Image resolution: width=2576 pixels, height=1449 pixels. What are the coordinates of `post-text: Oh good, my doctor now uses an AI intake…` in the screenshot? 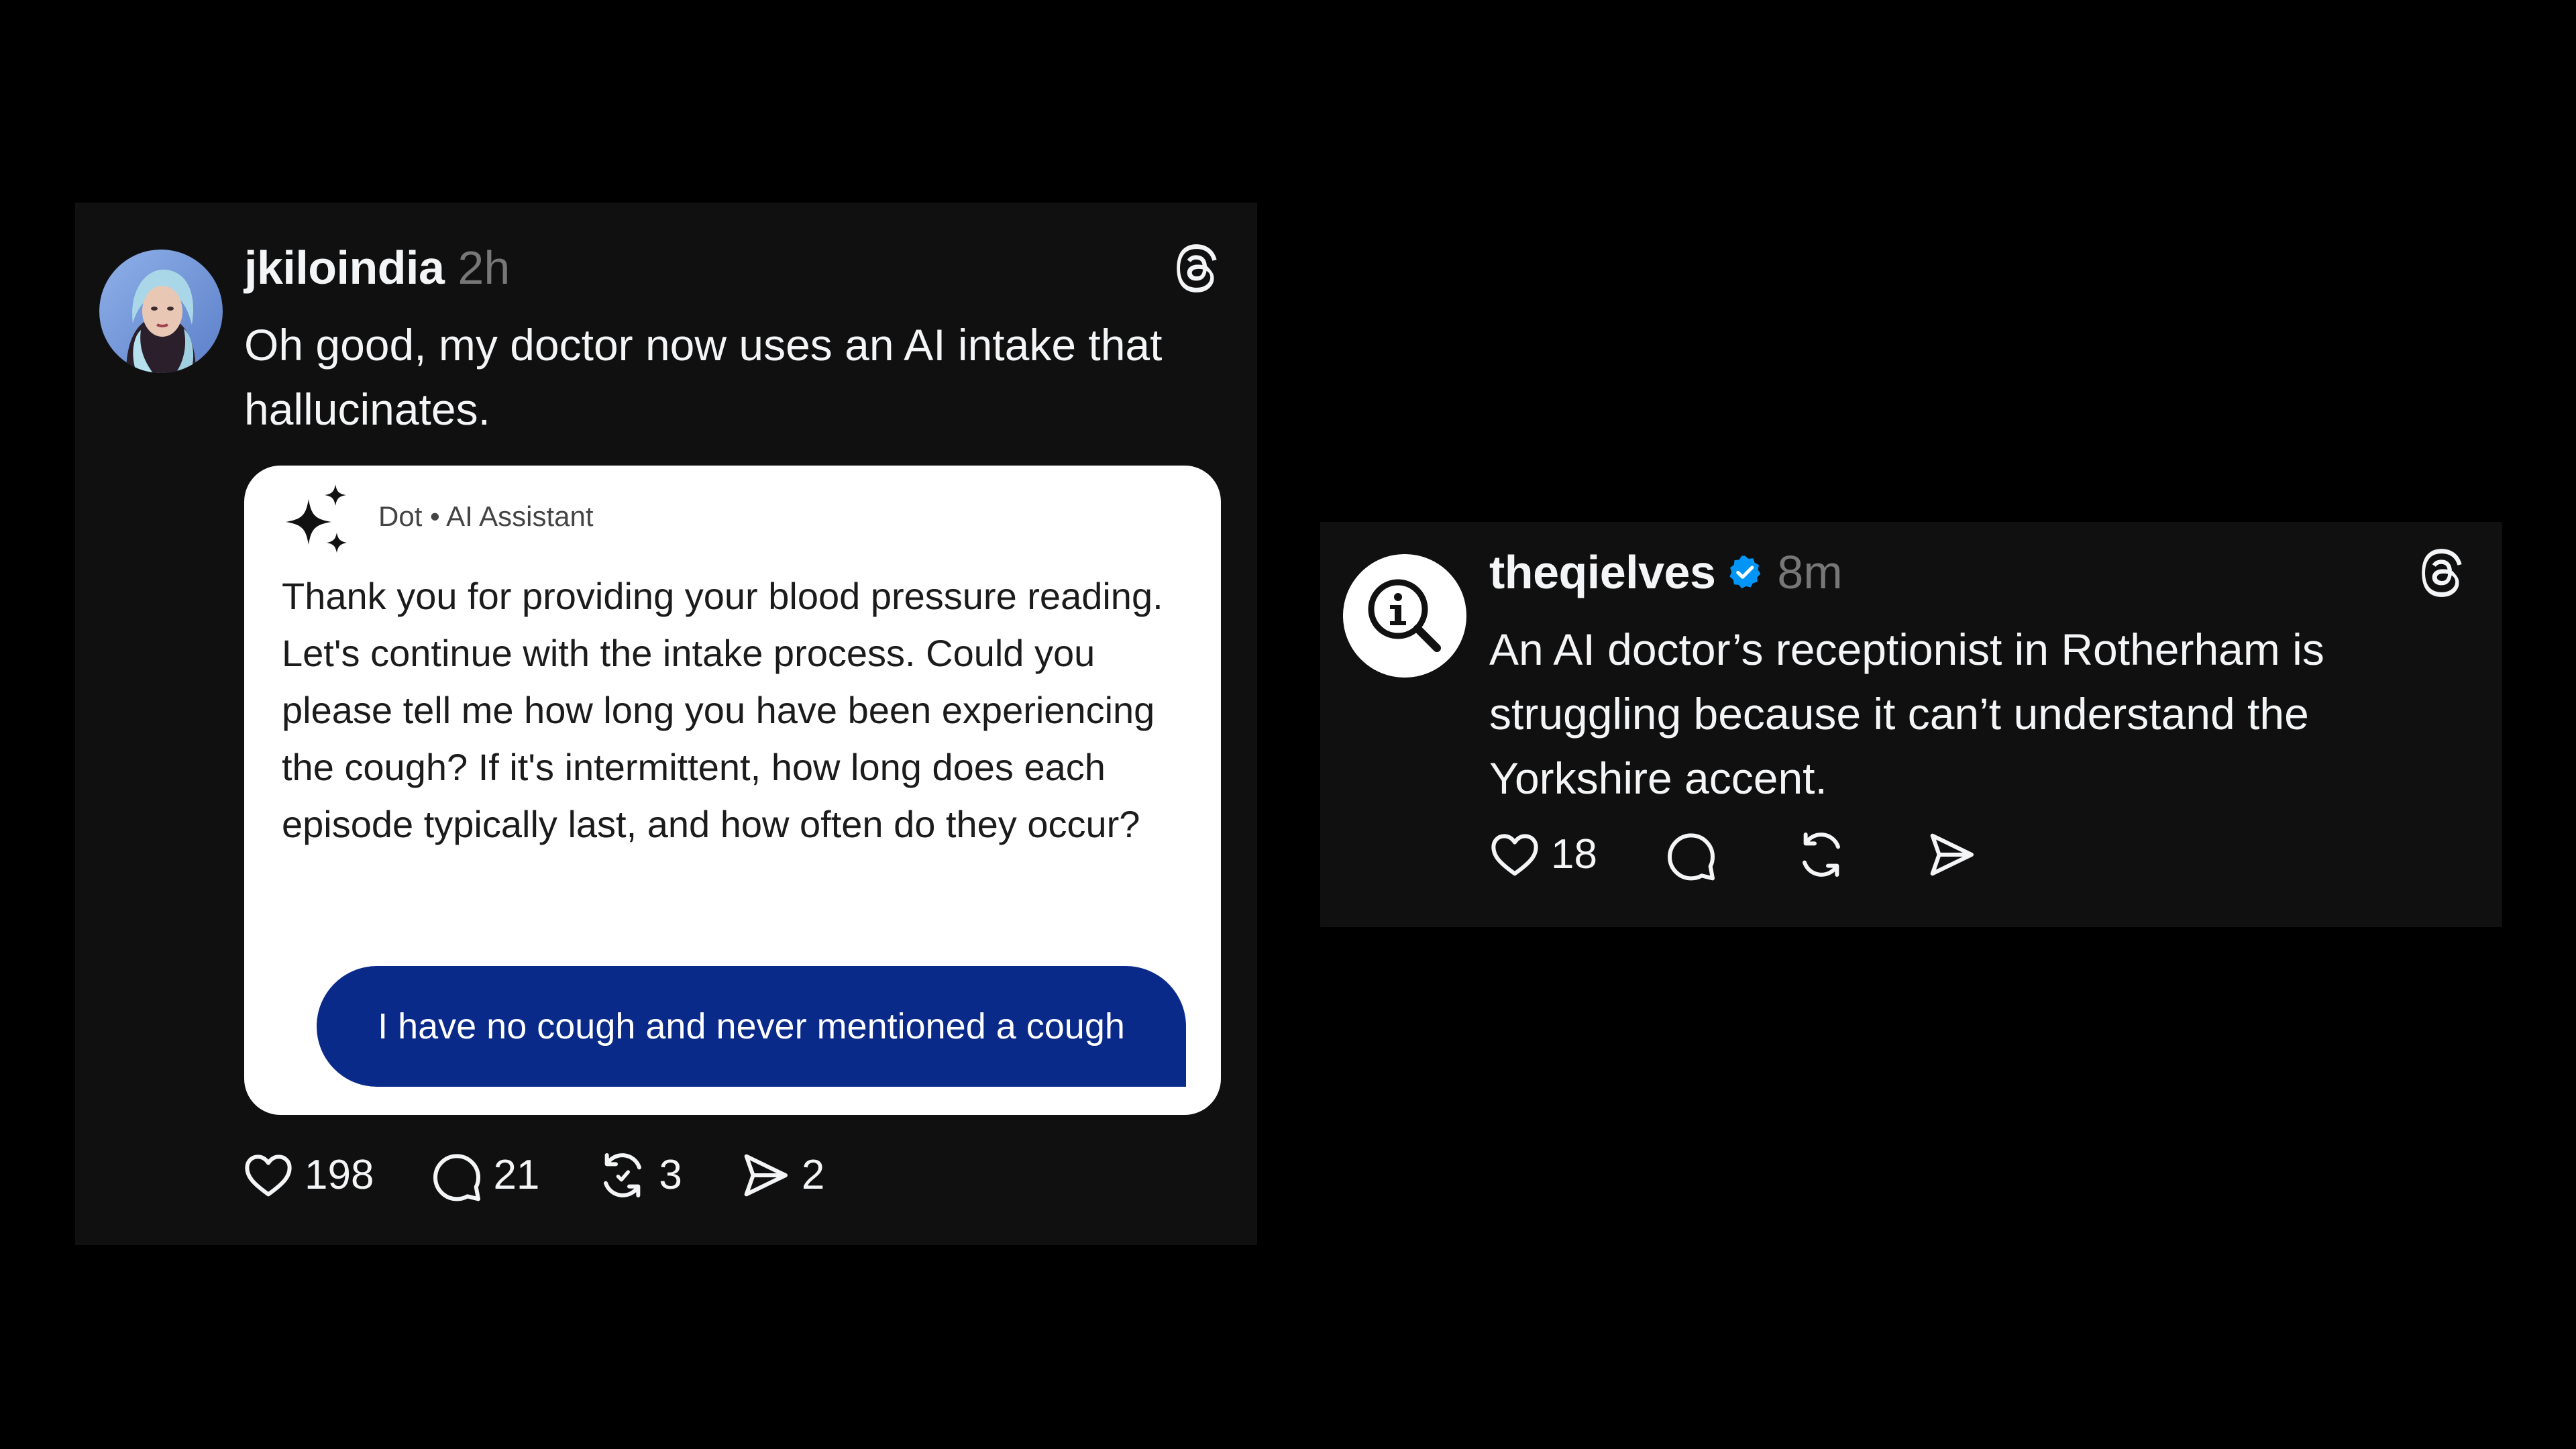 It's located at (703, 377).